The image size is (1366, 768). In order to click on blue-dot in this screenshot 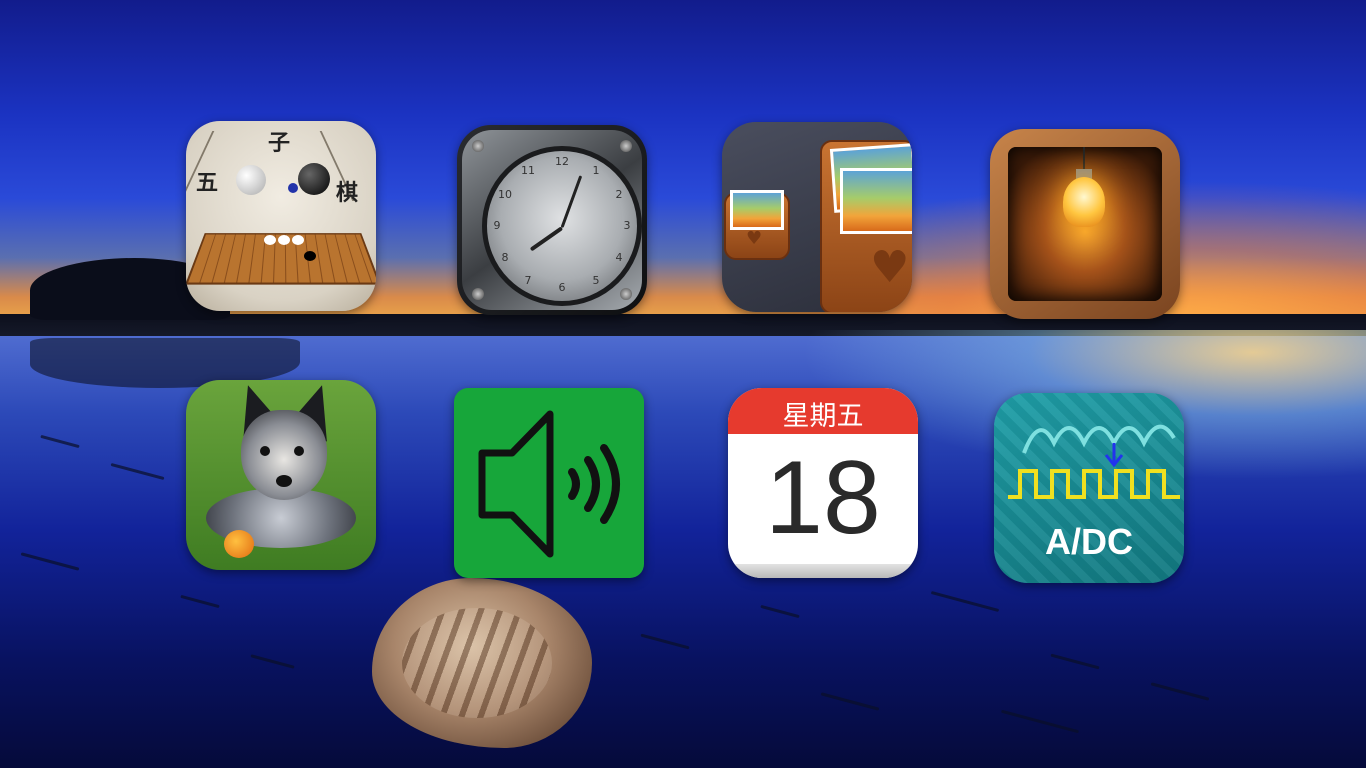, I will do `click(293, 188)`.